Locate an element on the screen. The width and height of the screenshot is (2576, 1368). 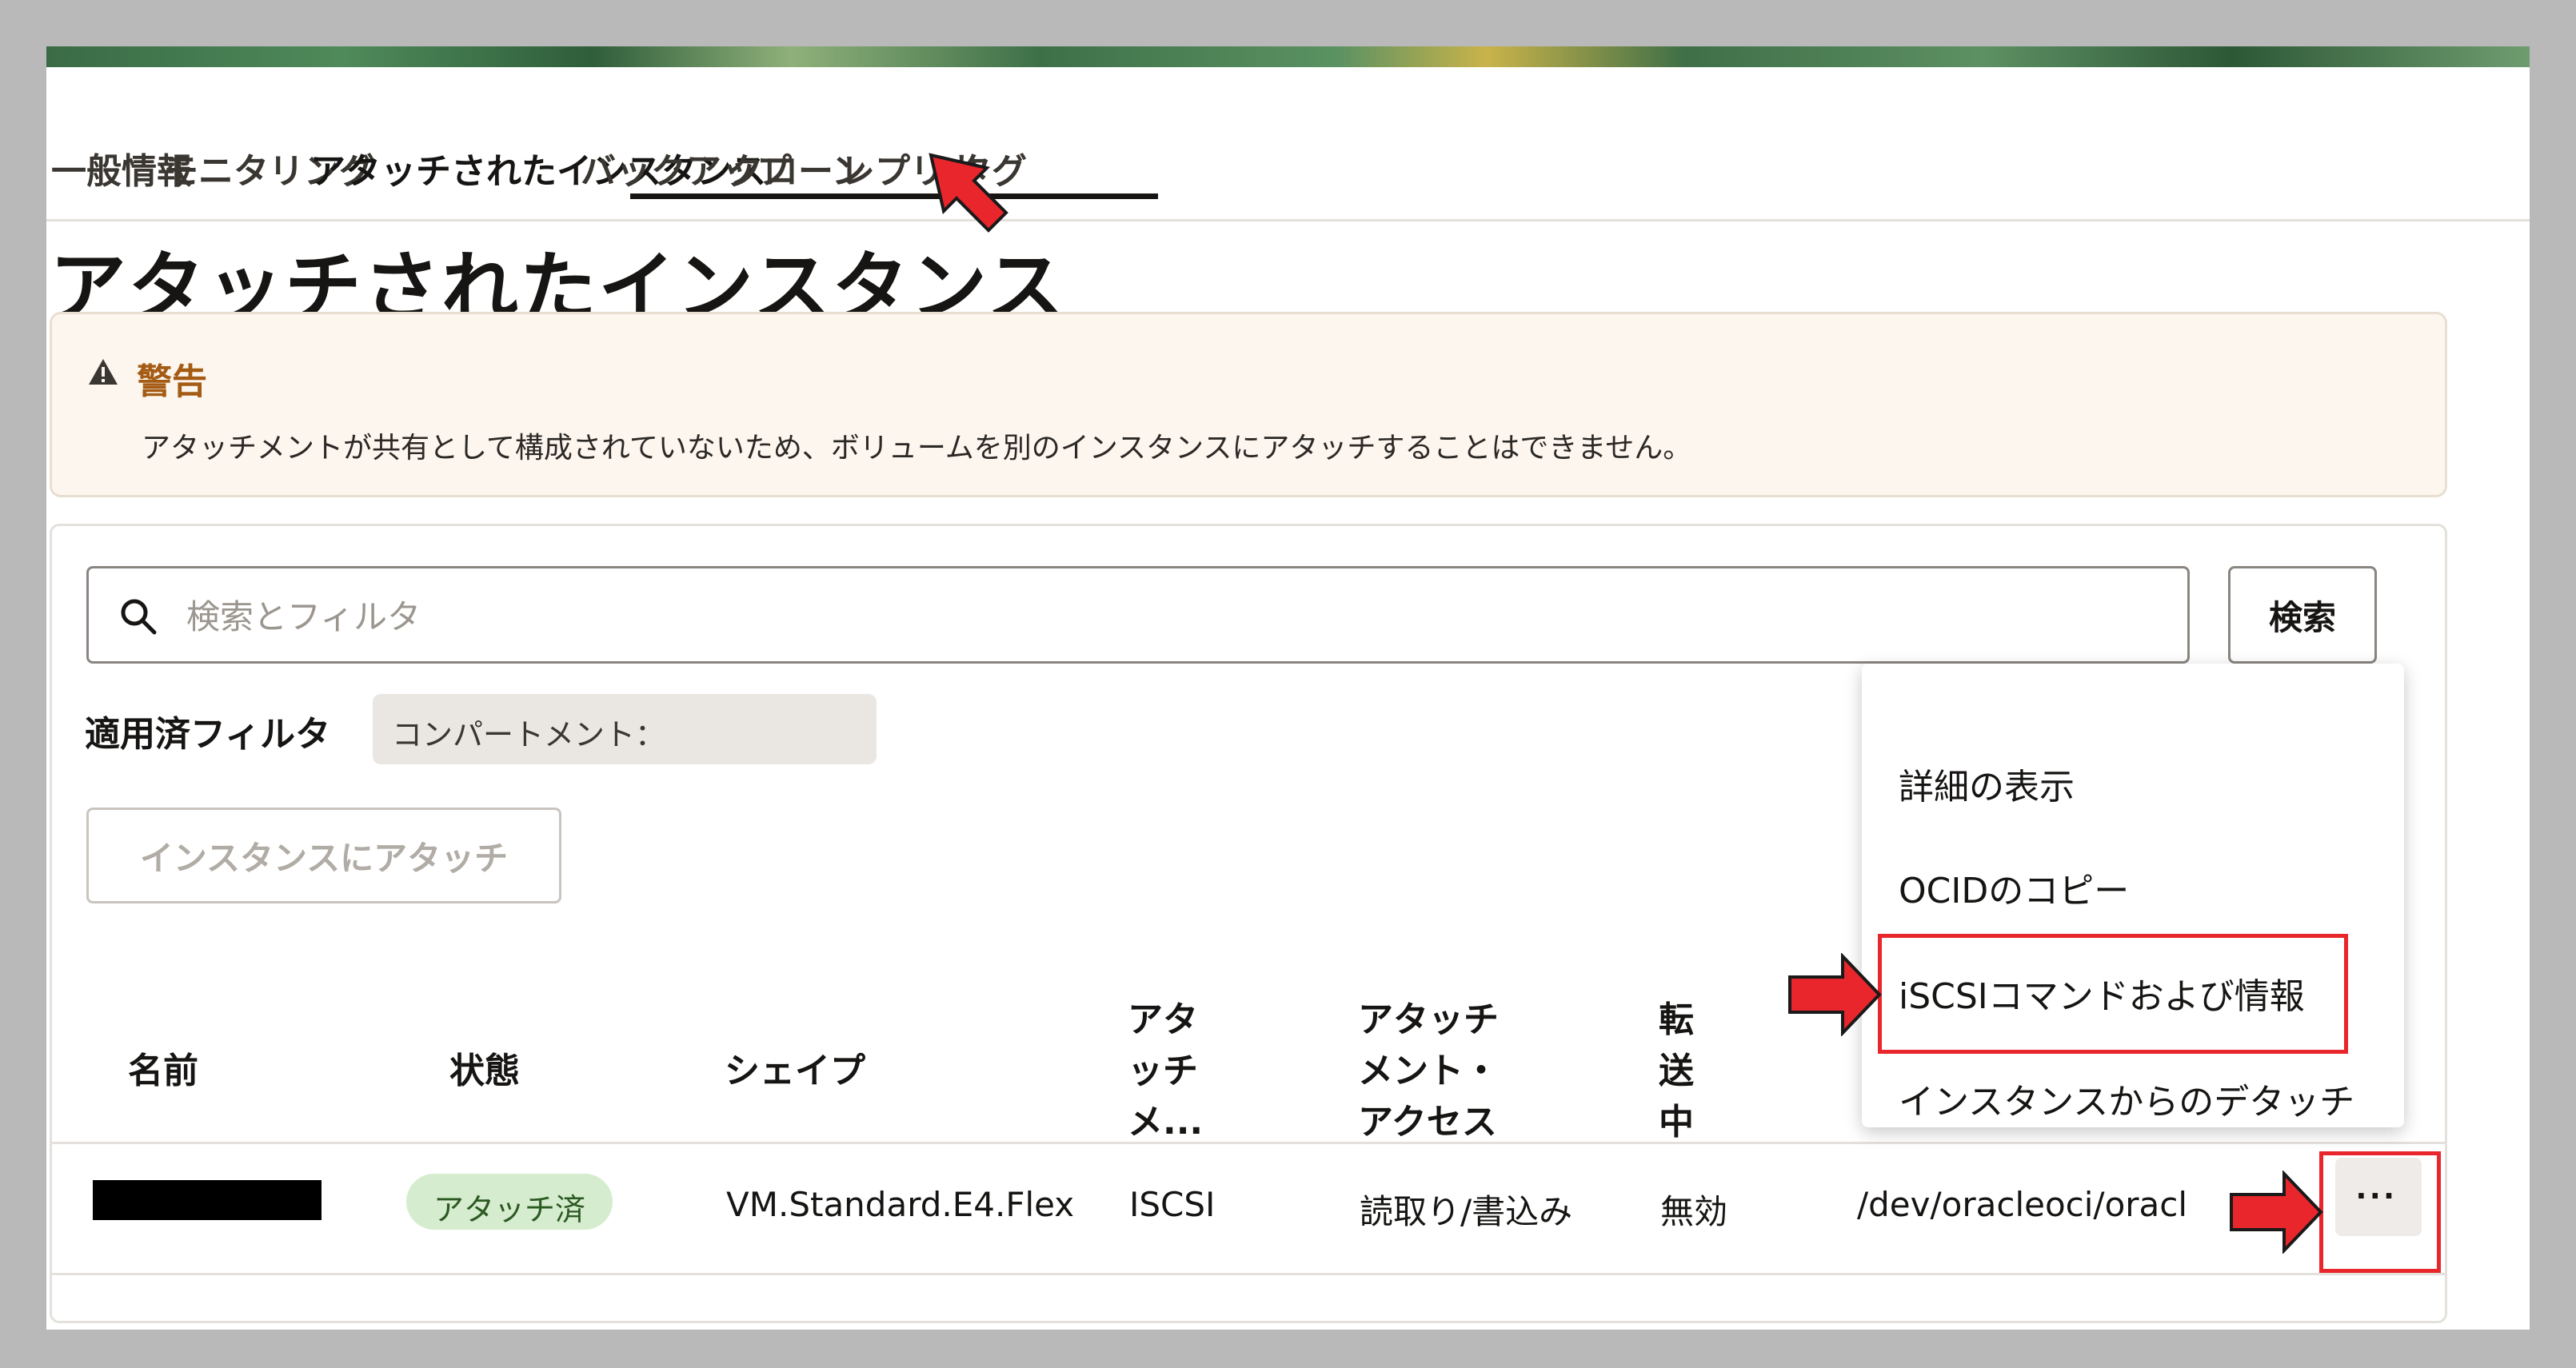
column-header-in-transit-line: 転 is located at coordinates (1677, 1020).